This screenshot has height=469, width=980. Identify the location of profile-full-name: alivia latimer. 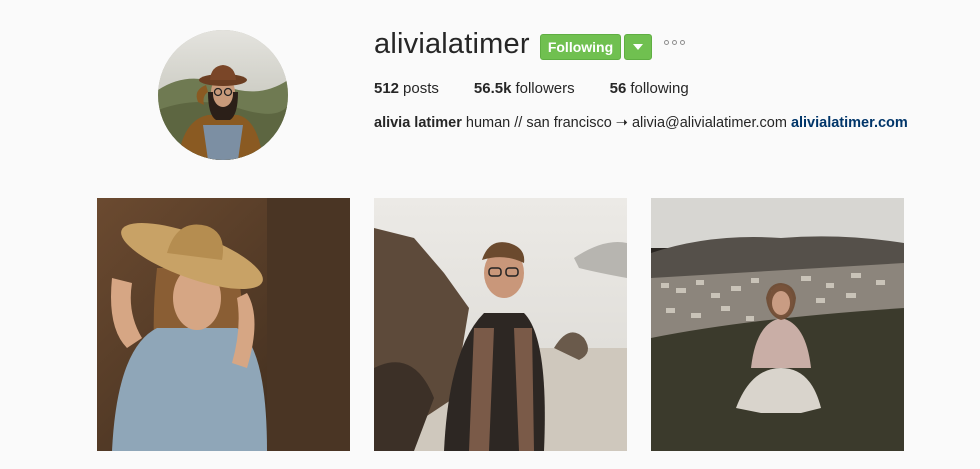
(418, 123).